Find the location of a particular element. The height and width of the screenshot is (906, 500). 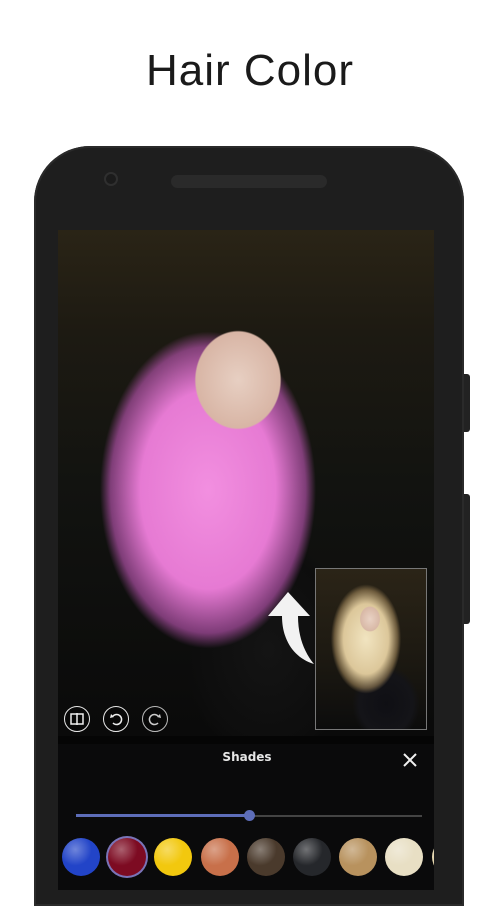

compare-button is located at coordinates (77, 719).